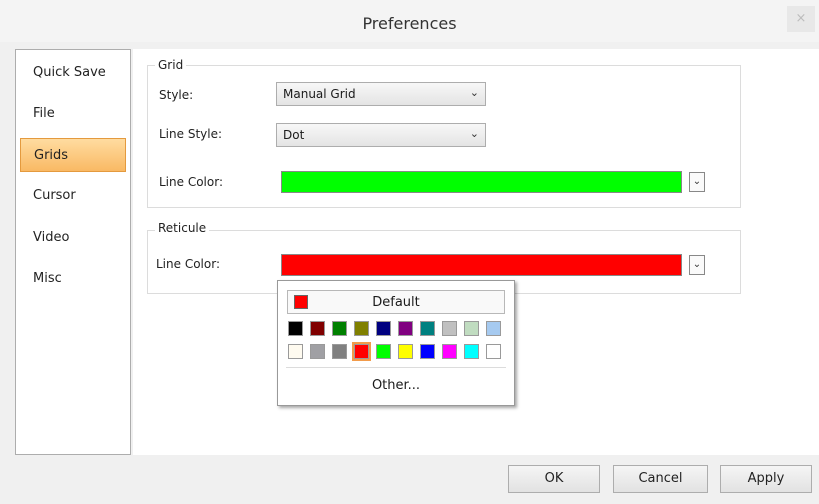  Describe the element at coordinates (182, 228) in the screenshot. I see `reticule-group-title: Reticule` at that location.